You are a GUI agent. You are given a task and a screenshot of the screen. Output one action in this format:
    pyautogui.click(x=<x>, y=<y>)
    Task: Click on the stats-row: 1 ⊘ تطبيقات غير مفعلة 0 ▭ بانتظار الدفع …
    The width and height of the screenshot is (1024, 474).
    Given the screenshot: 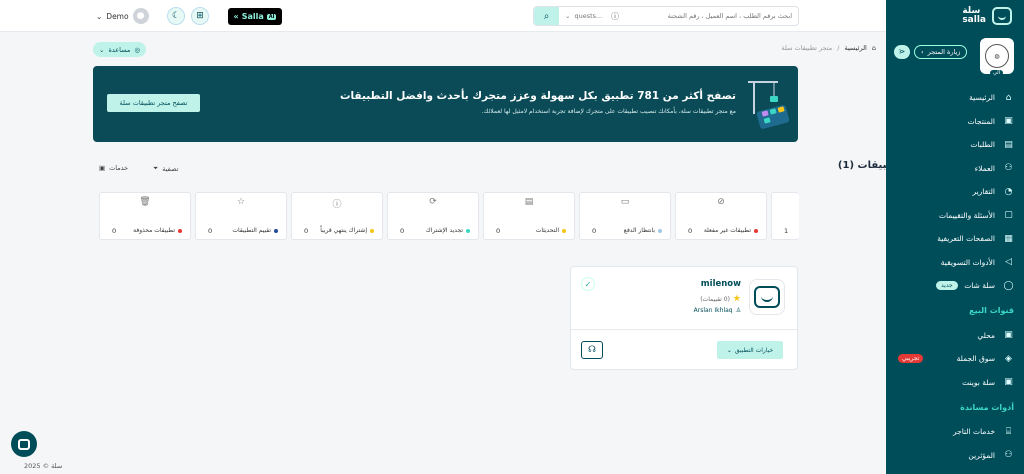 What is the action you would take?
    pyautogui.click(x=449, y=216)
    